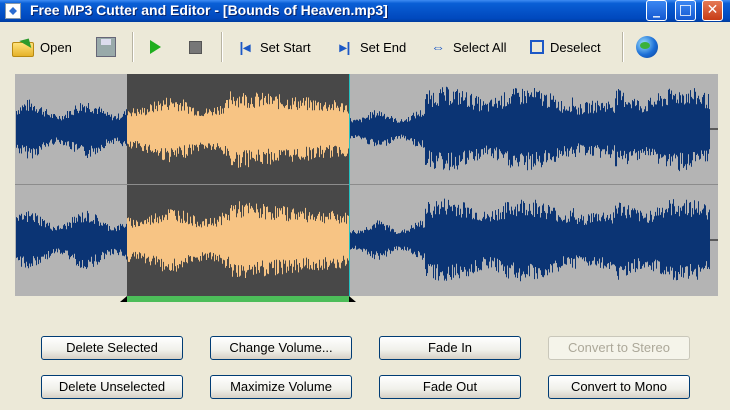 The image size is (730, 410). Describe the element at coordinates (712, 10) in the screenshot. I see `close-button: ✕` at that location.